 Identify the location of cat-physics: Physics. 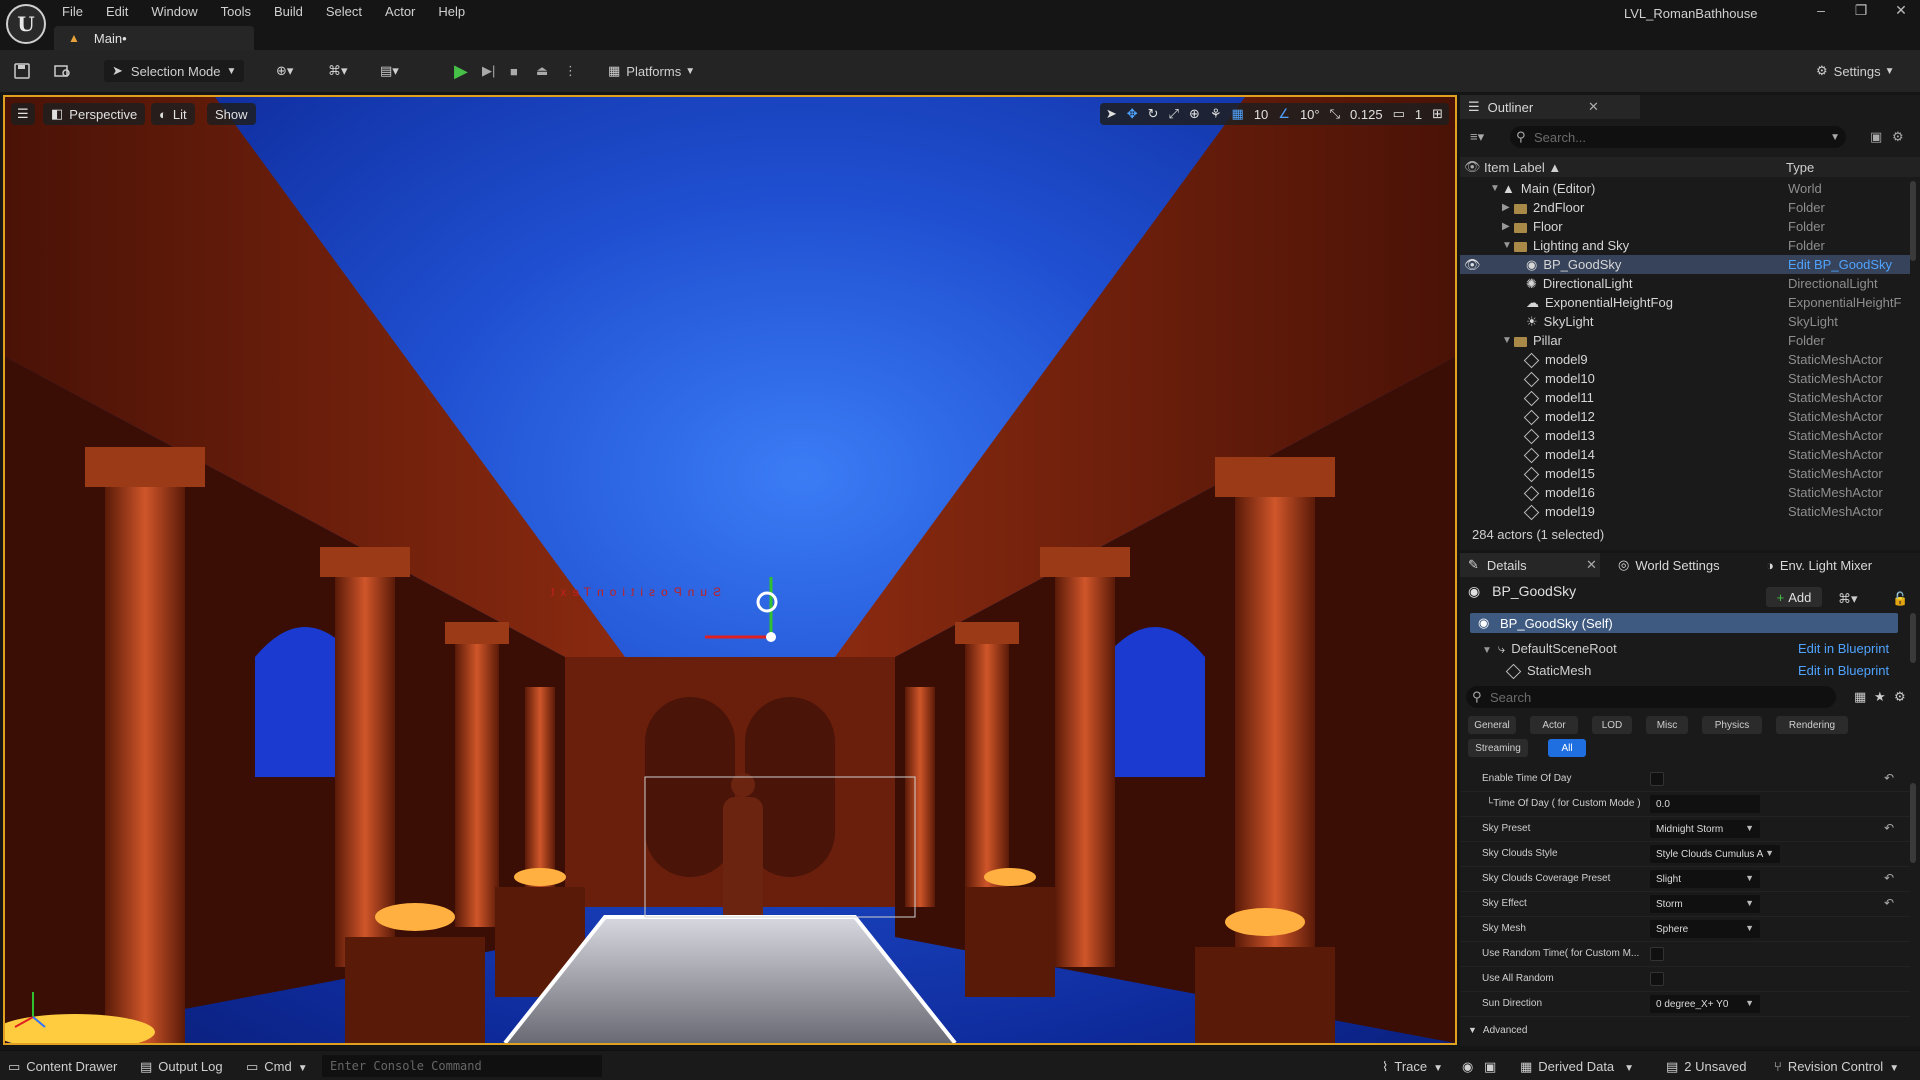
(1732, 725).